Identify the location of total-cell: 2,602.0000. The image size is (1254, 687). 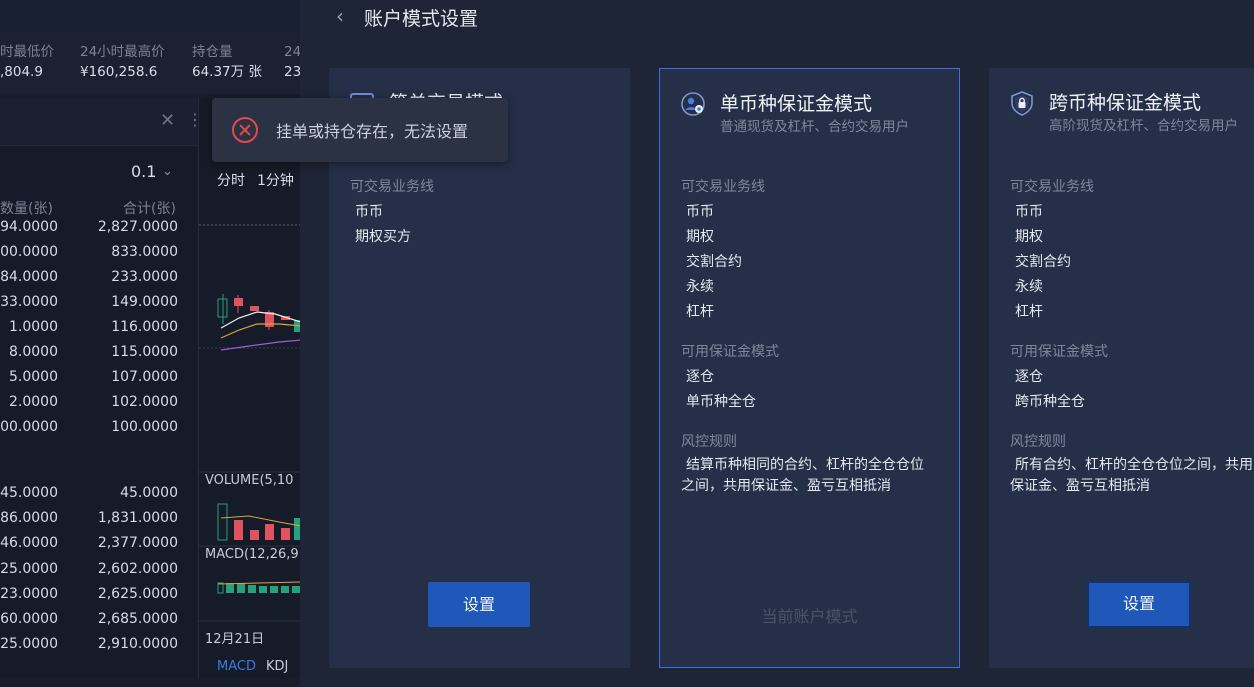
(137, 568).